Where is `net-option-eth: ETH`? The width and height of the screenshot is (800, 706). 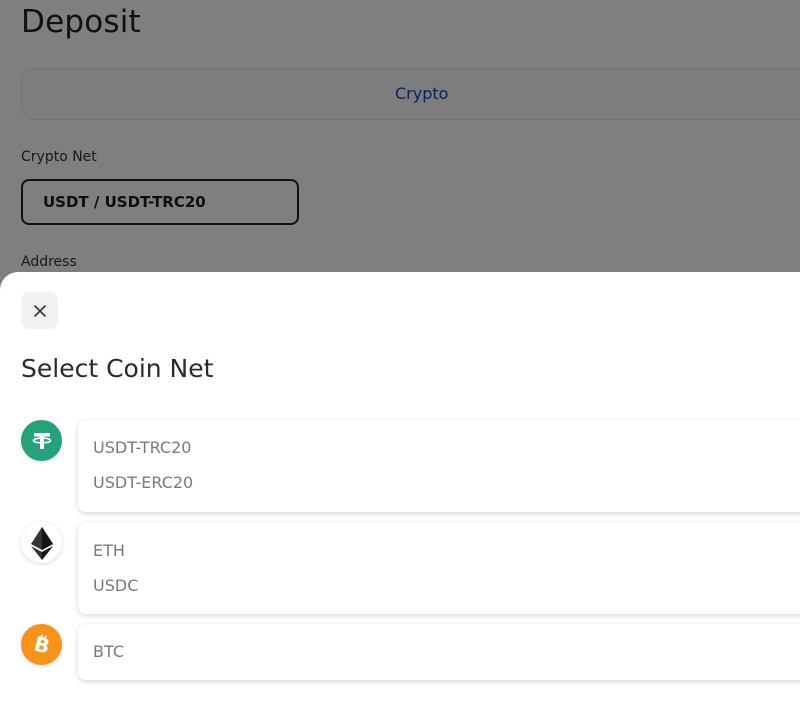
net-option-eth: ETH is located at coordinates (109, 550).